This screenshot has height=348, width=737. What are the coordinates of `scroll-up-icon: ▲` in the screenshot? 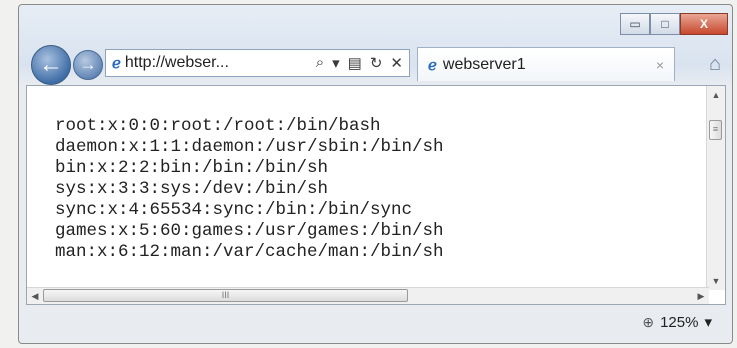 It's located at (716, 95).